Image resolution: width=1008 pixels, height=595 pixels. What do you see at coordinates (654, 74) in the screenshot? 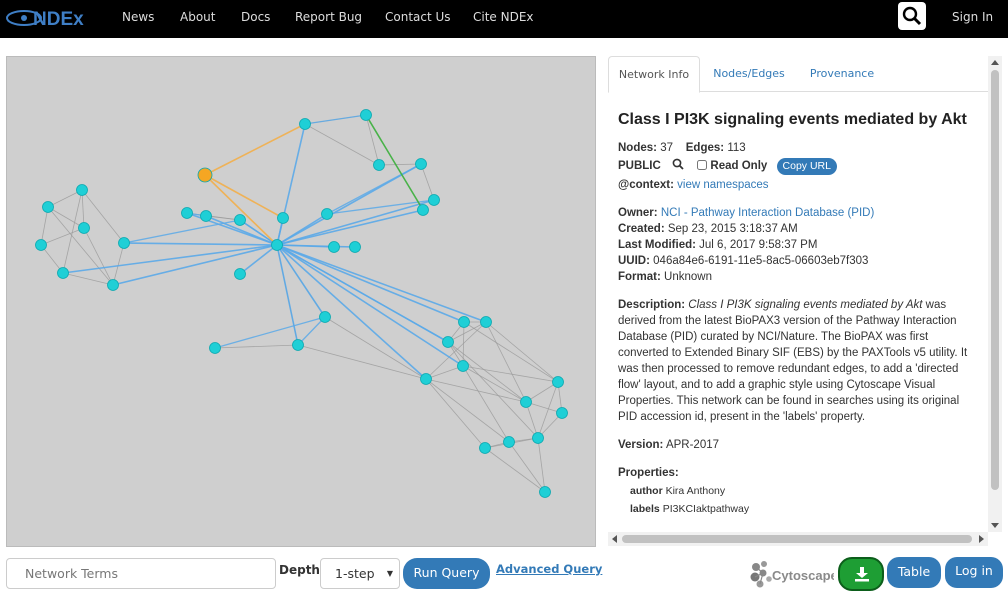
I see `tab-network-info: Network Info` at bounding box center [654, 74].